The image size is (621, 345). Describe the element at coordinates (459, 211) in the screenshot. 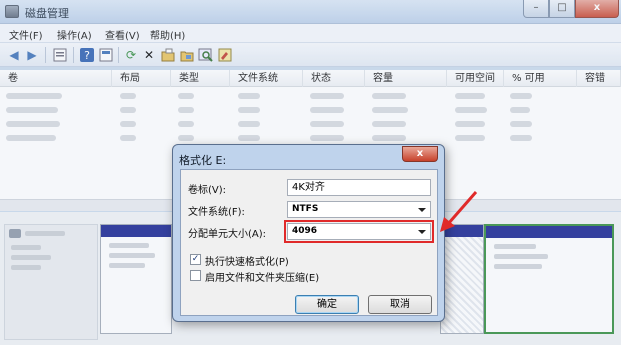

I see `annotation-arrow` at that location.